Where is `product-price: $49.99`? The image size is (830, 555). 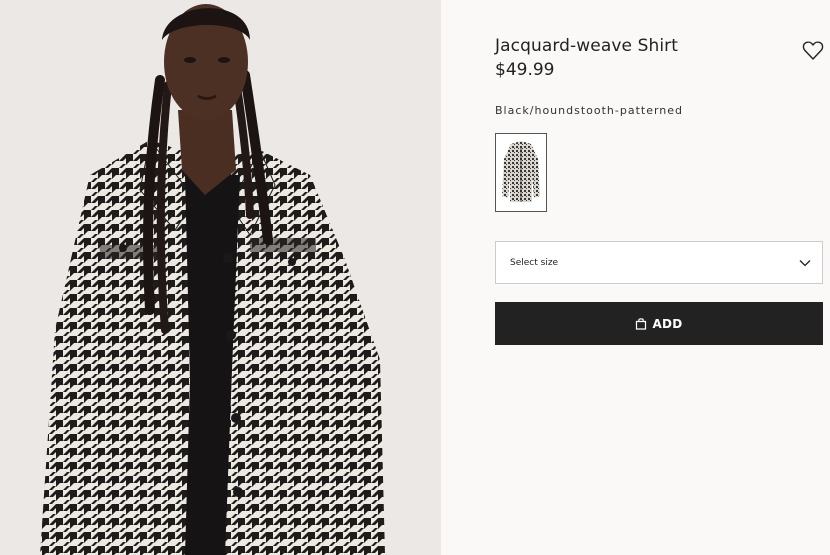
product-price: $49.99 is located at coordinates (525, 70).